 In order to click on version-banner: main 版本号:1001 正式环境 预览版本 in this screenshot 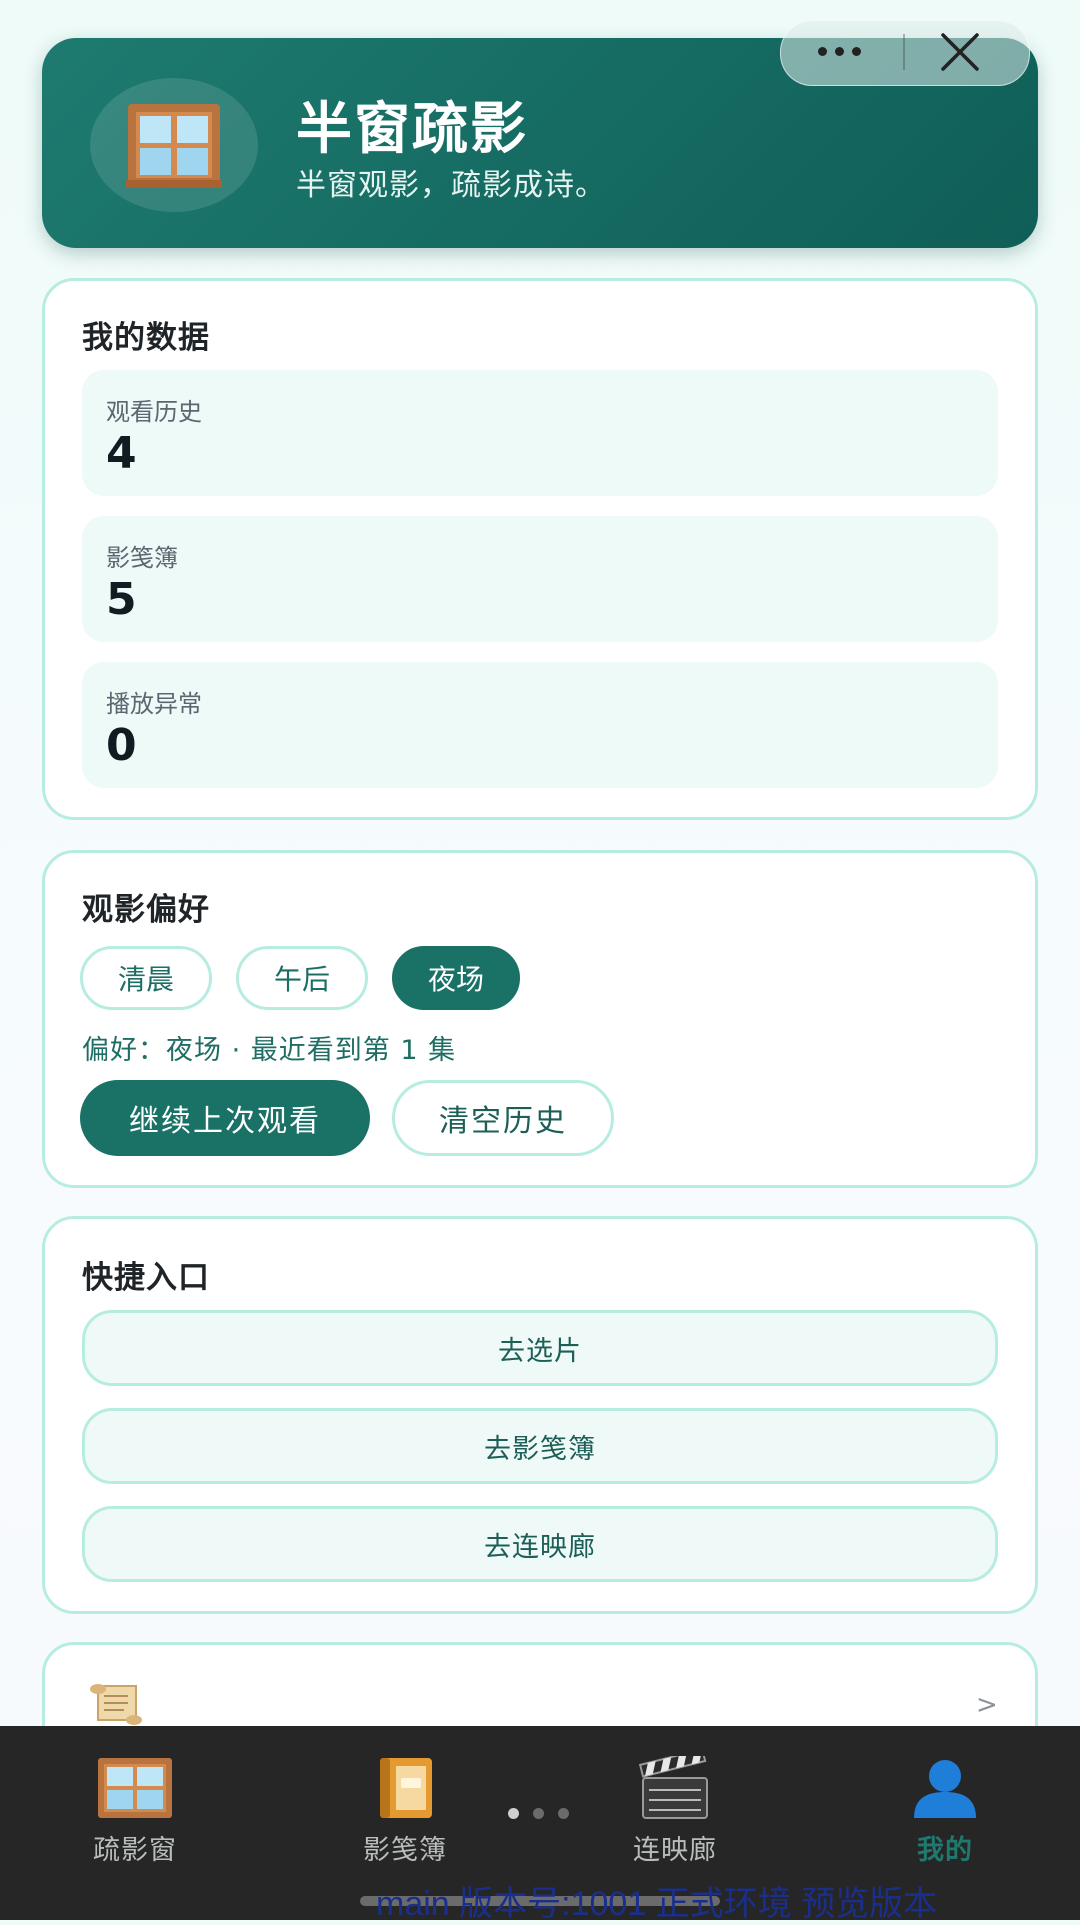, I will do `click(657, 1904)`.